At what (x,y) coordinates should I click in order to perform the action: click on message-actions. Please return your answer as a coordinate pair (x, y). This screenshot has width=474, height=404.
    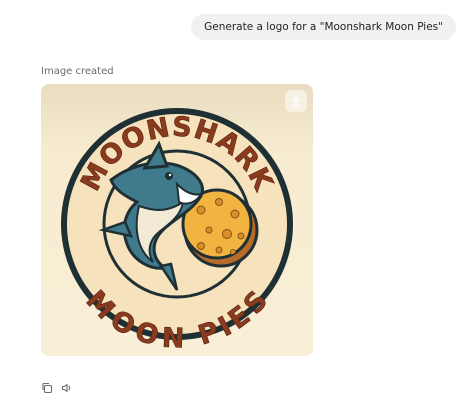
    Looking at the image, I should click on (57, 388).